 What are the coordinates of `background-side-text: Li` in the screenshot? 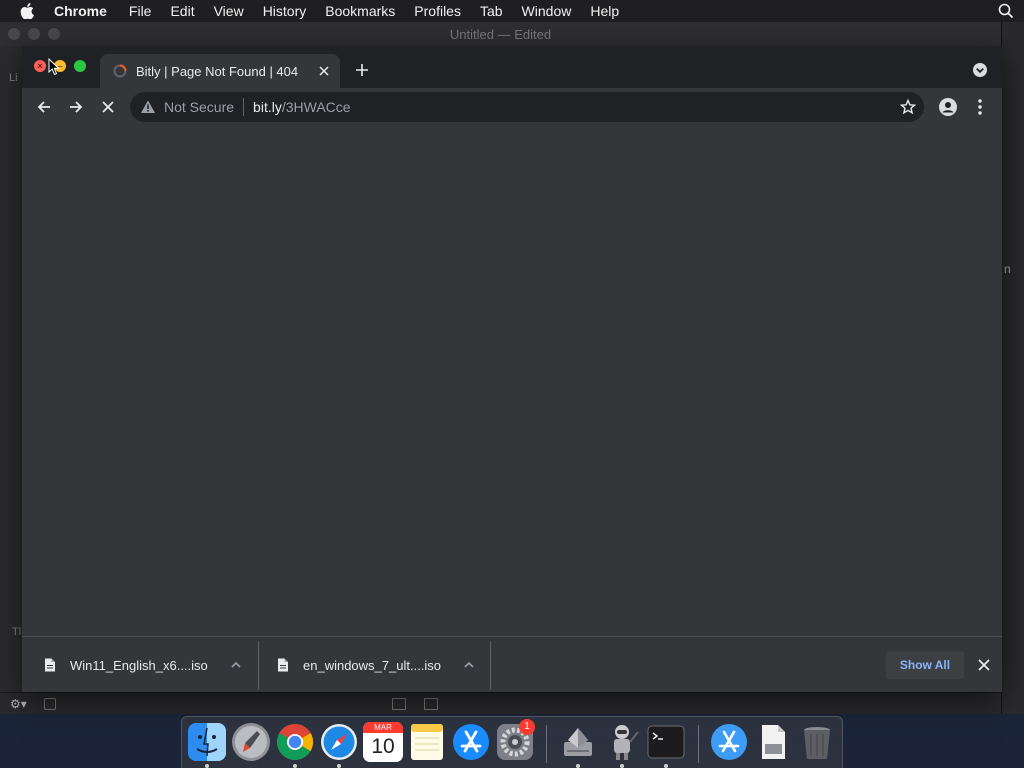 It's located at (13, 78).